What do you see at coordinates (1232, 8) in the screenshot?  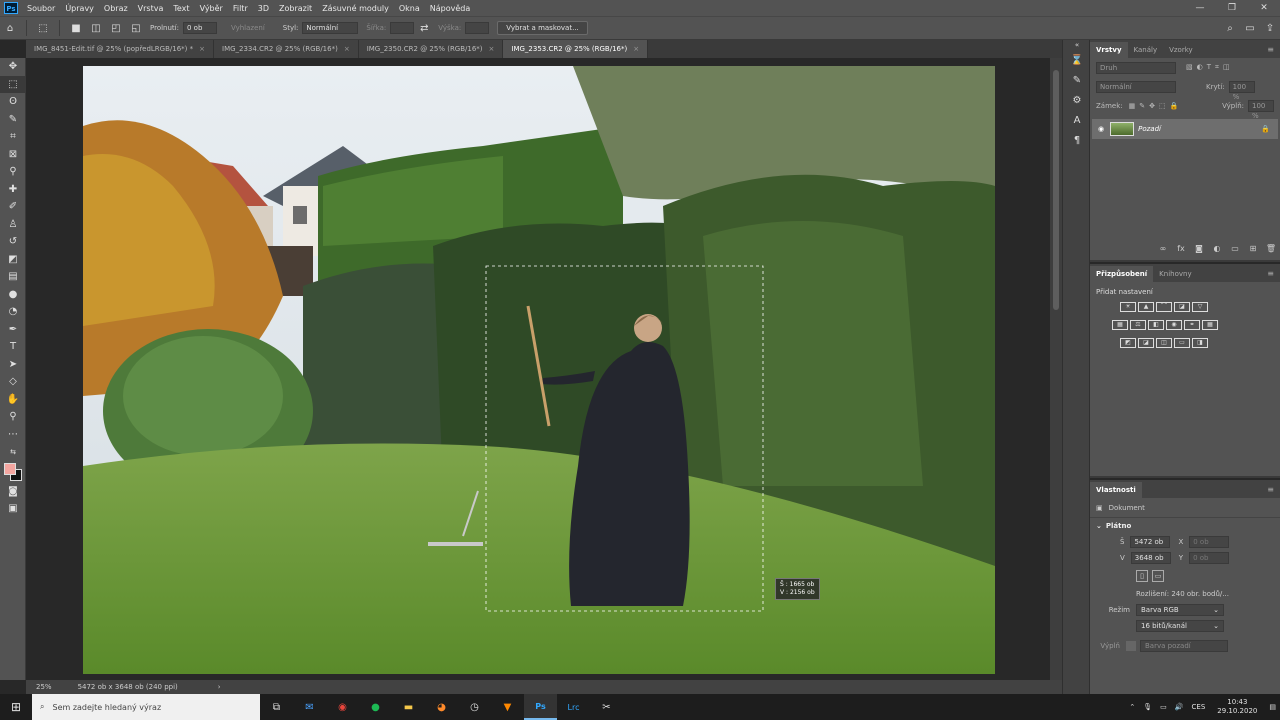 I see `maximize-button: ❐` at bounding box center [1232, 8].